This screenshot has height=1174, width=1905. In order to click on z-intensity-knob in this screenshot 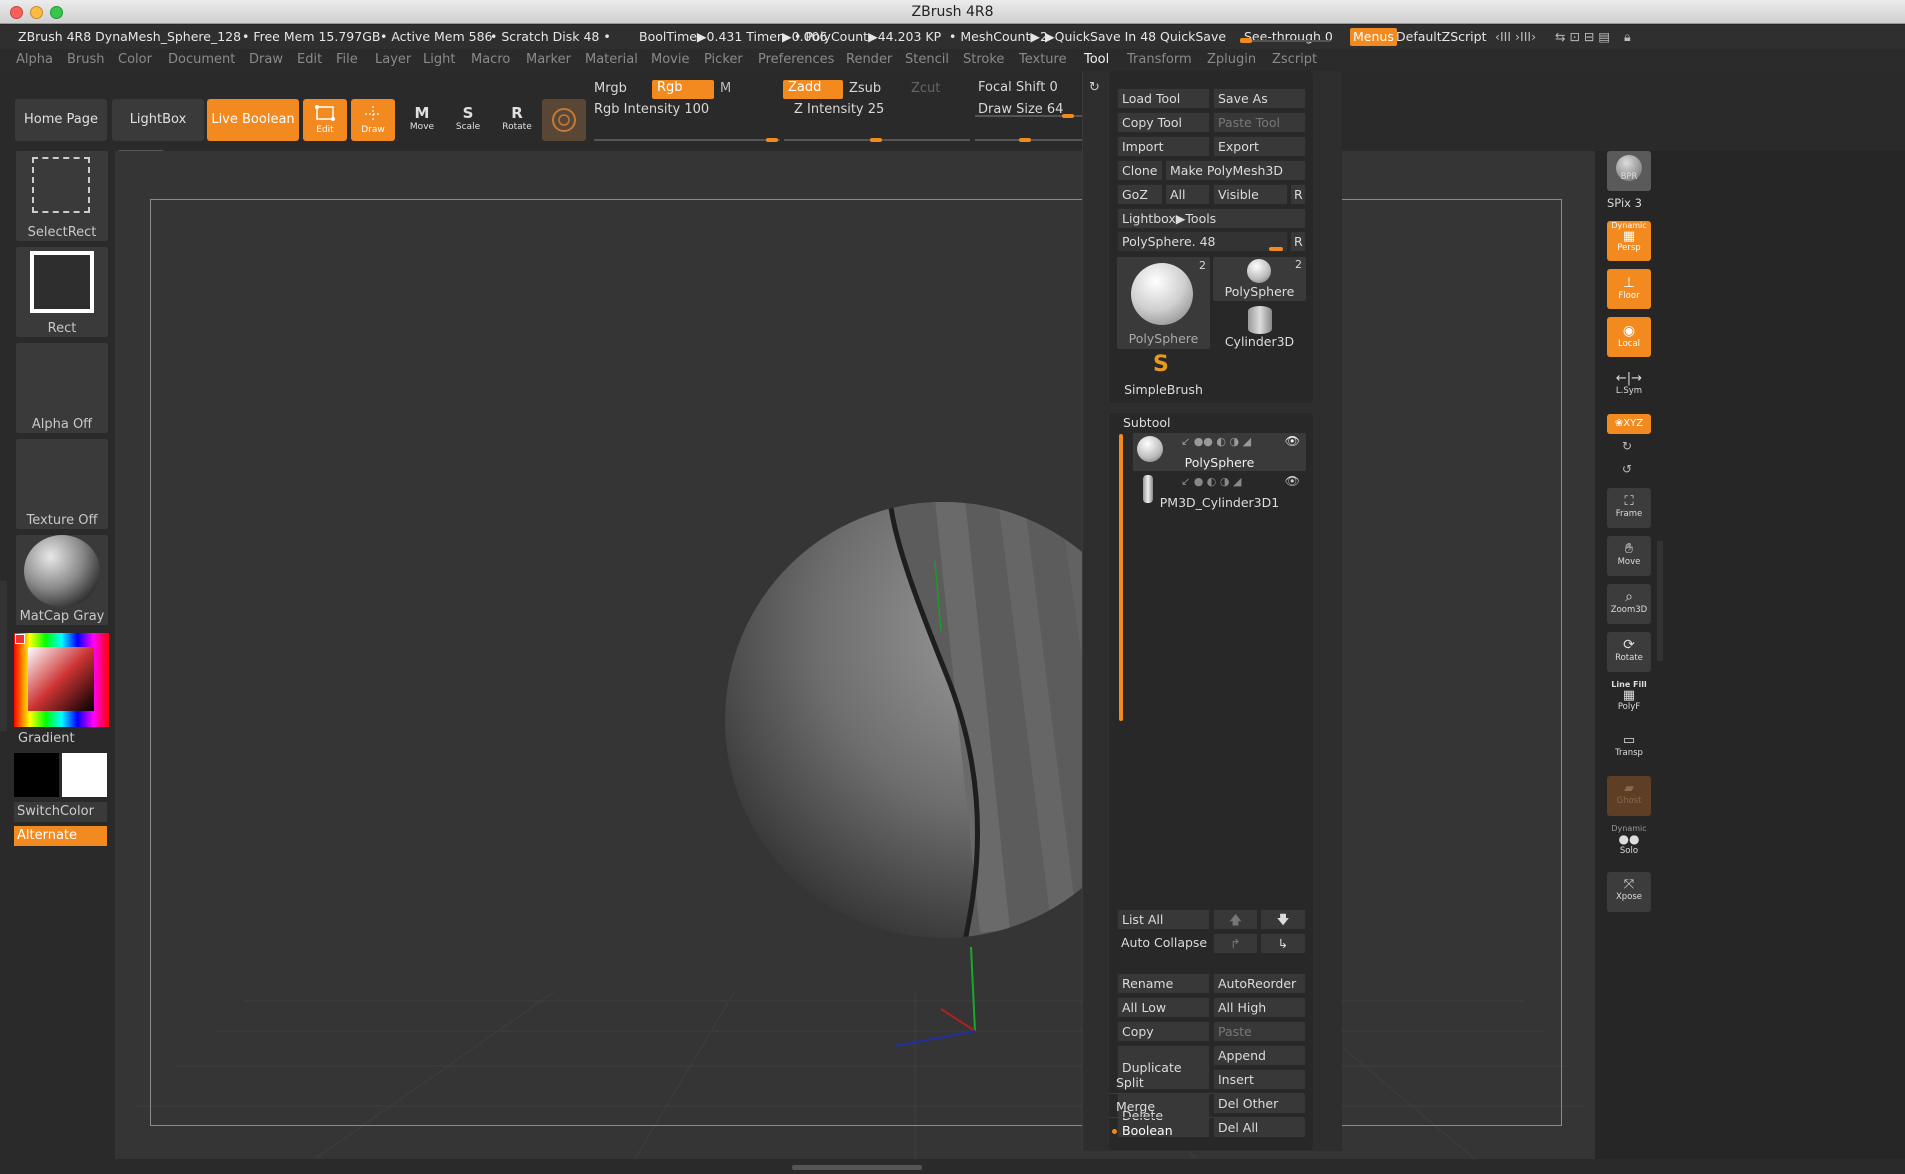, I will do `click(876, 140)`.